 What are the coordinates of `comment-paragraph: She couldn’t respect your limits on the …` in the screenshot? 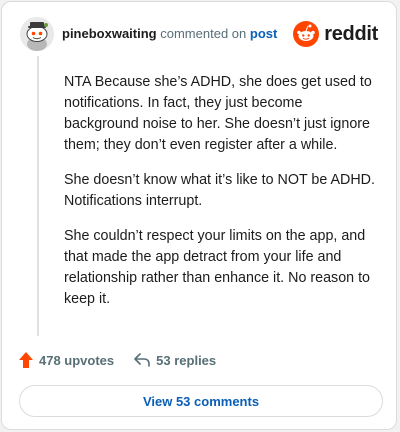 It's located at (217, 267).